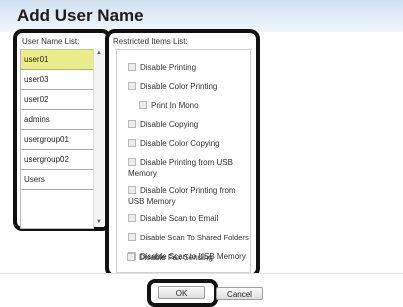  I want to click on ok-button-highlight: OK, so click(182, 293).